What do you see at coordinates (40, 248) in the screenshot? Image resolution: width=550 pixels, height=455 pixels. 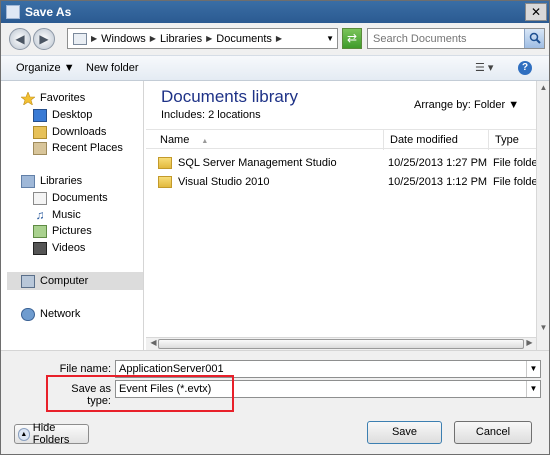 I see `videos-icon` at bounding box center [40, 248].